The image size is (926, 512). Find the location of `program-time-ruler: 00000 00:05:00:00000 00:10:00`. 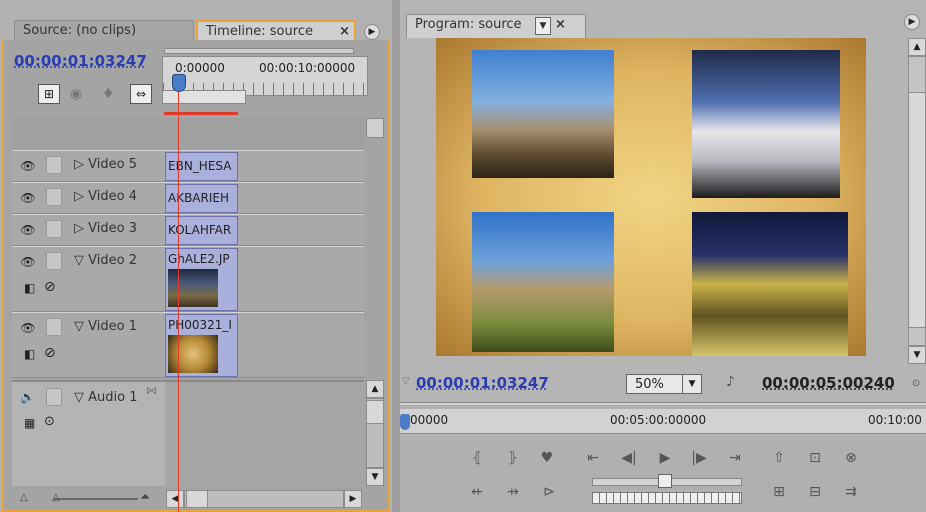

program-time-ruler: 00000 00:05:00:00000 00:10:00 is located at coordinates (663, 418).